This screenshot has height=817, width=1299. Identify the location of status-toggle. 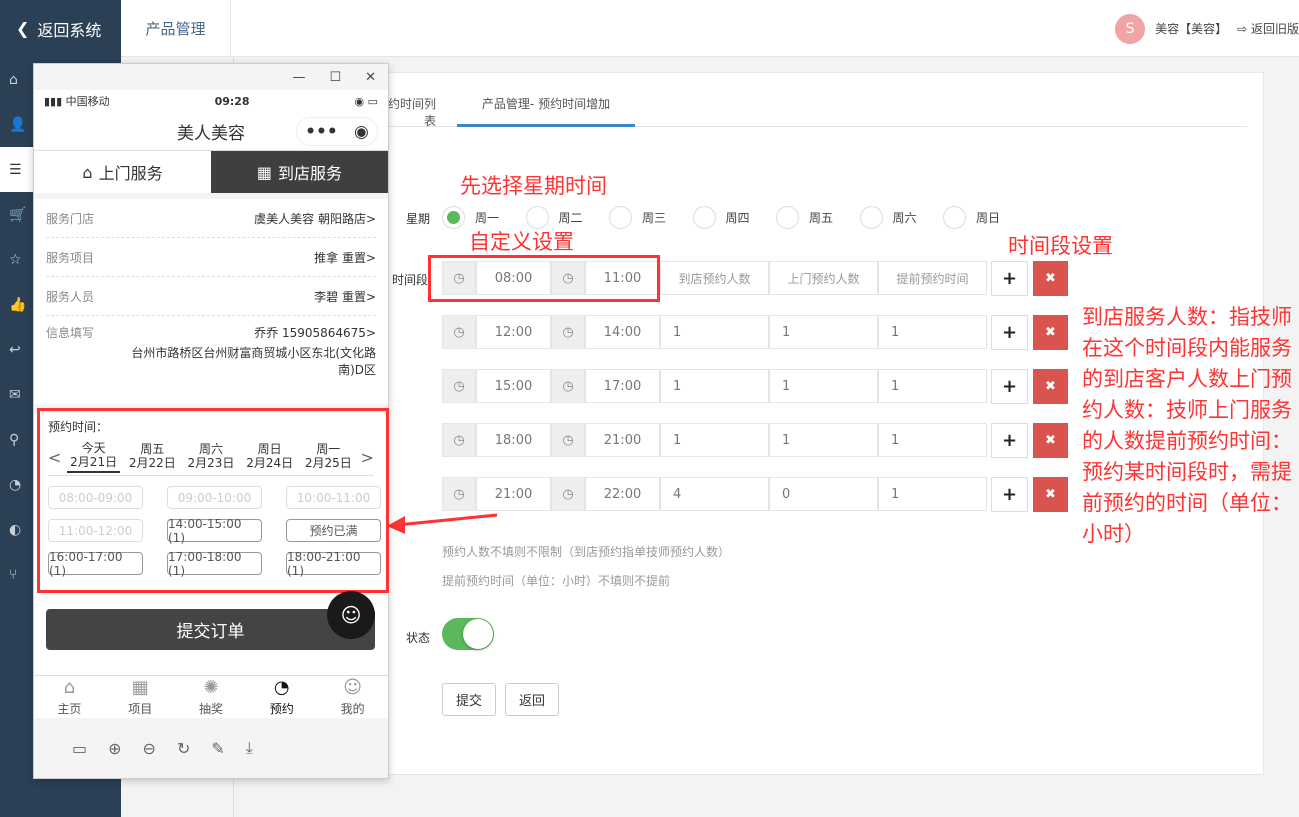
(468, 634).